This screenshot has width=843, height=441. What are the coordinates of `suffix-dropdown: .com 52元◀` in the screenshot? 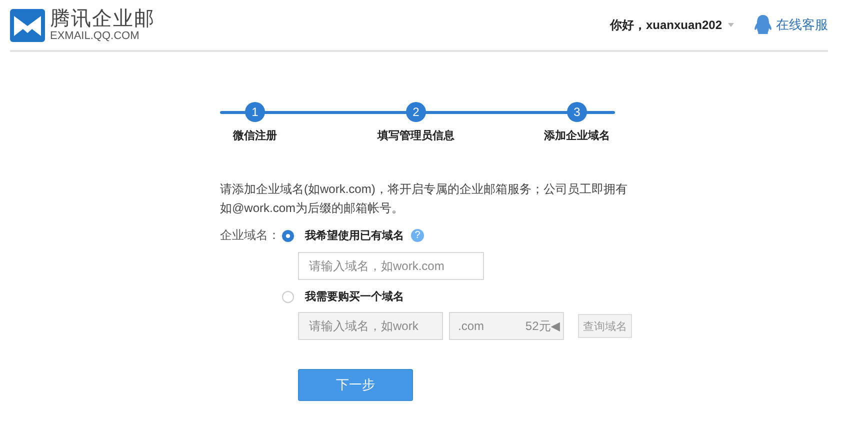 It's located at (506, 326).